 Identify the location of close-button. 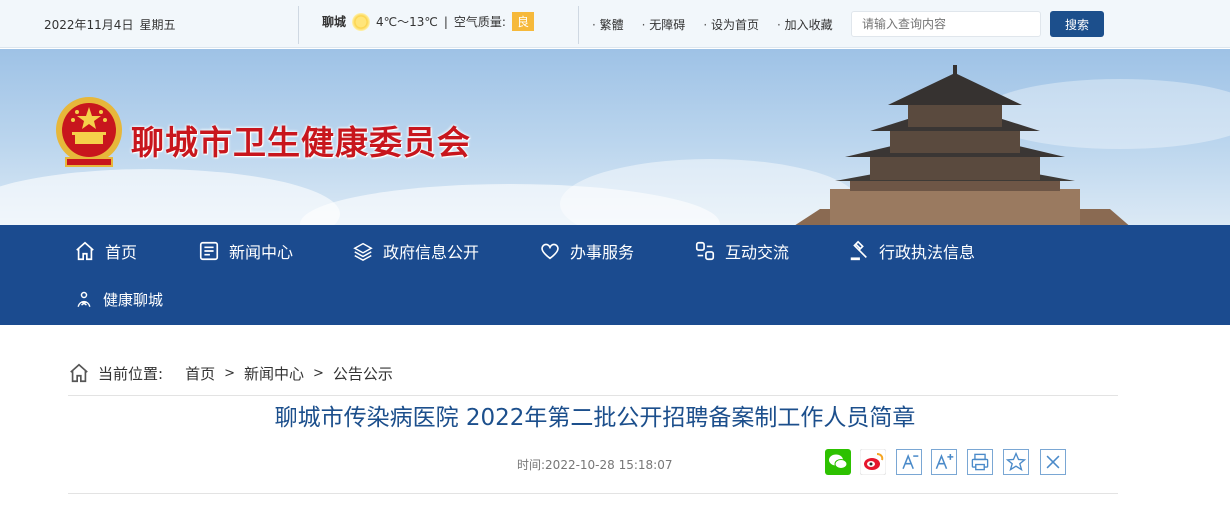
(1053, 462).